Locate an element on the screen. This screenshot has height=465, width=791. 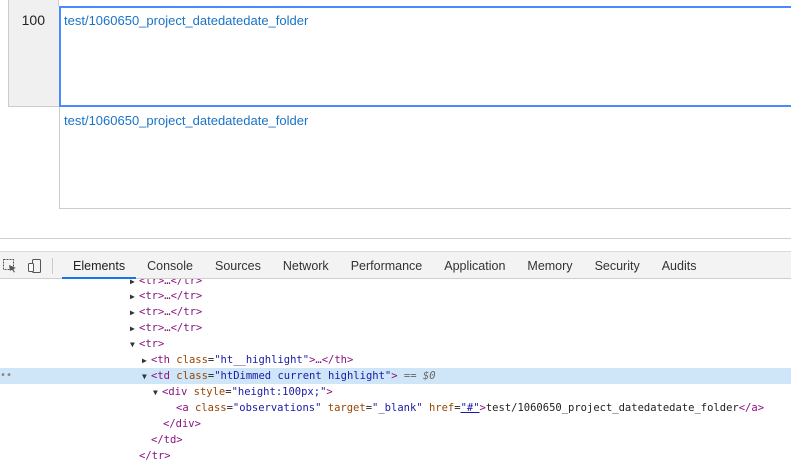
tab-network: Network is located at coordinates (306, 265).